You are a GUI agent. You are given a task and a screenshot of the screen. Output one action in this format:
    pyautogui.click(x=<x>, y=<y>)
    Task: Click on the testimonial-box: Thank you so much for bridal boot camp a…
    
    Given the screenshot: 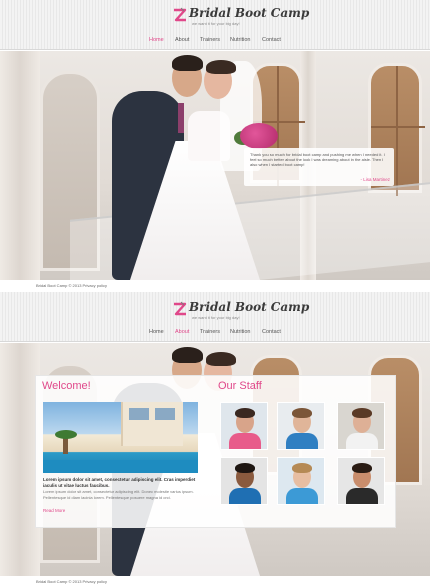 What is the action you would take?
    pyautogui.click(x=319, y=167)
    